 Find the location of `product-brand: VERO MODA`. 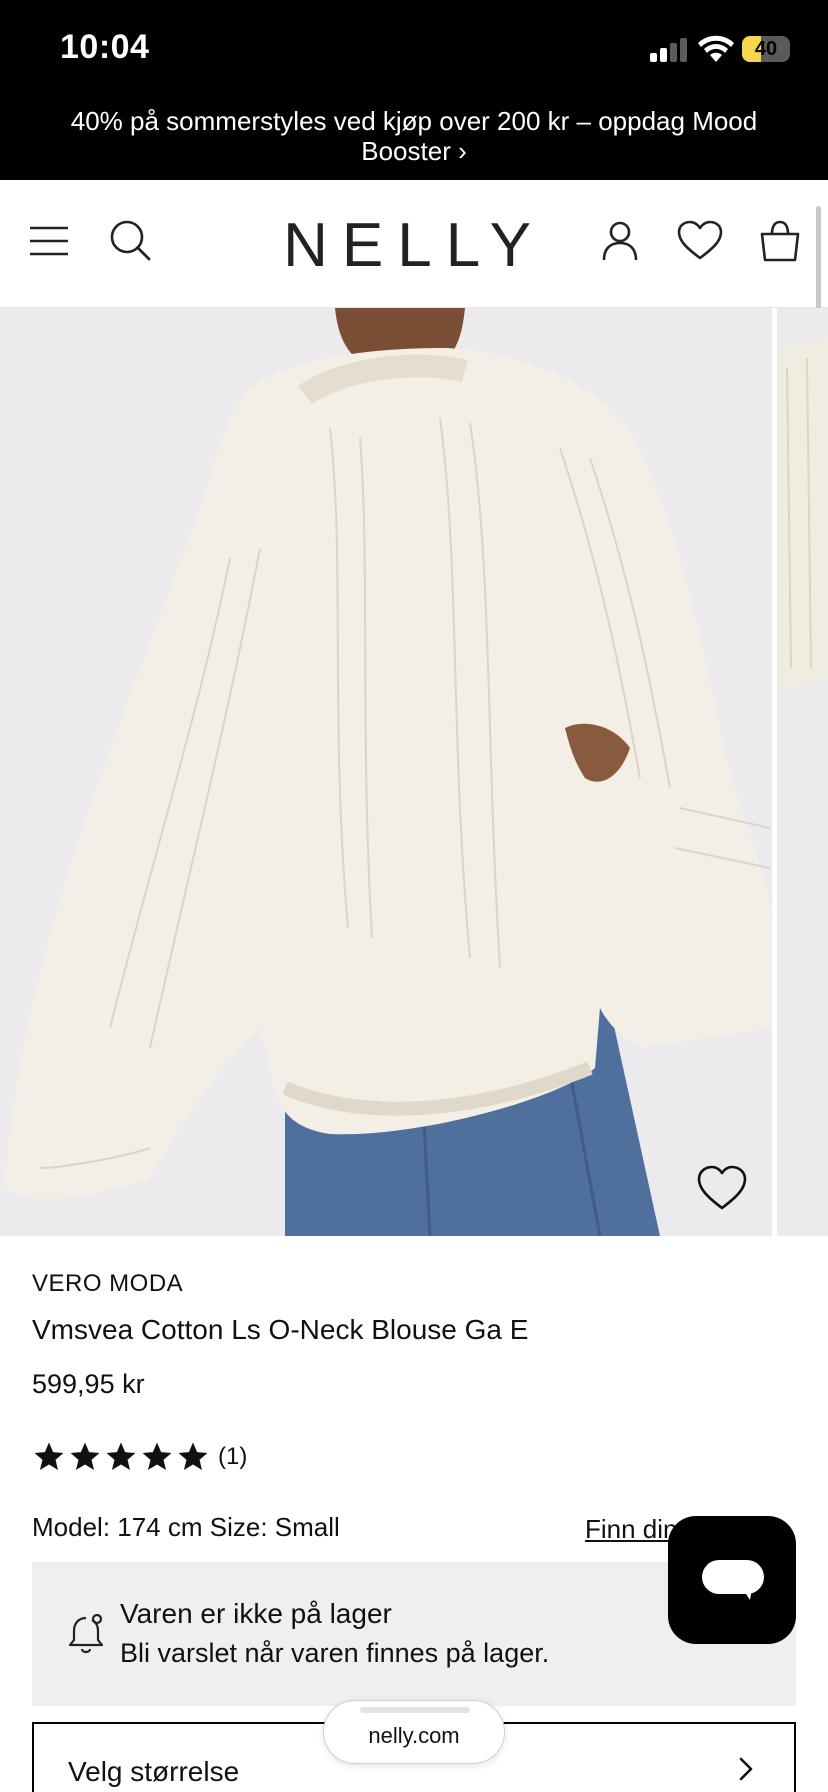

product-brand: VERO MODA is located at coordinates (107, 1284).